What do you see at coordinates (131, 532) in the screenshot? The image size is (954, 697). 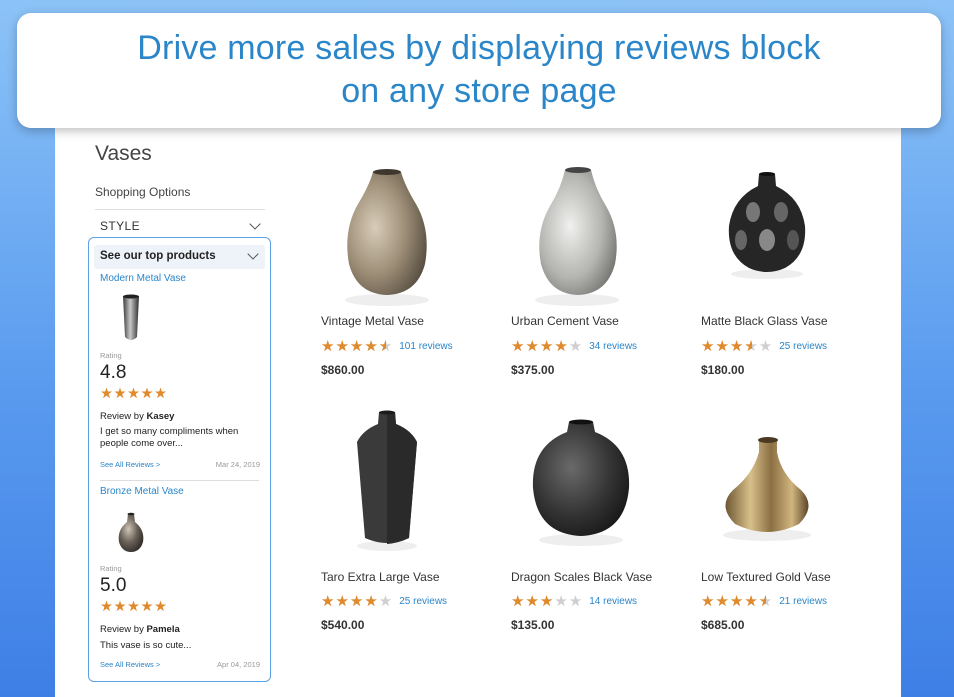 I see `bronze-metal-vase-thumbnail` at bounding box center [131, 532].